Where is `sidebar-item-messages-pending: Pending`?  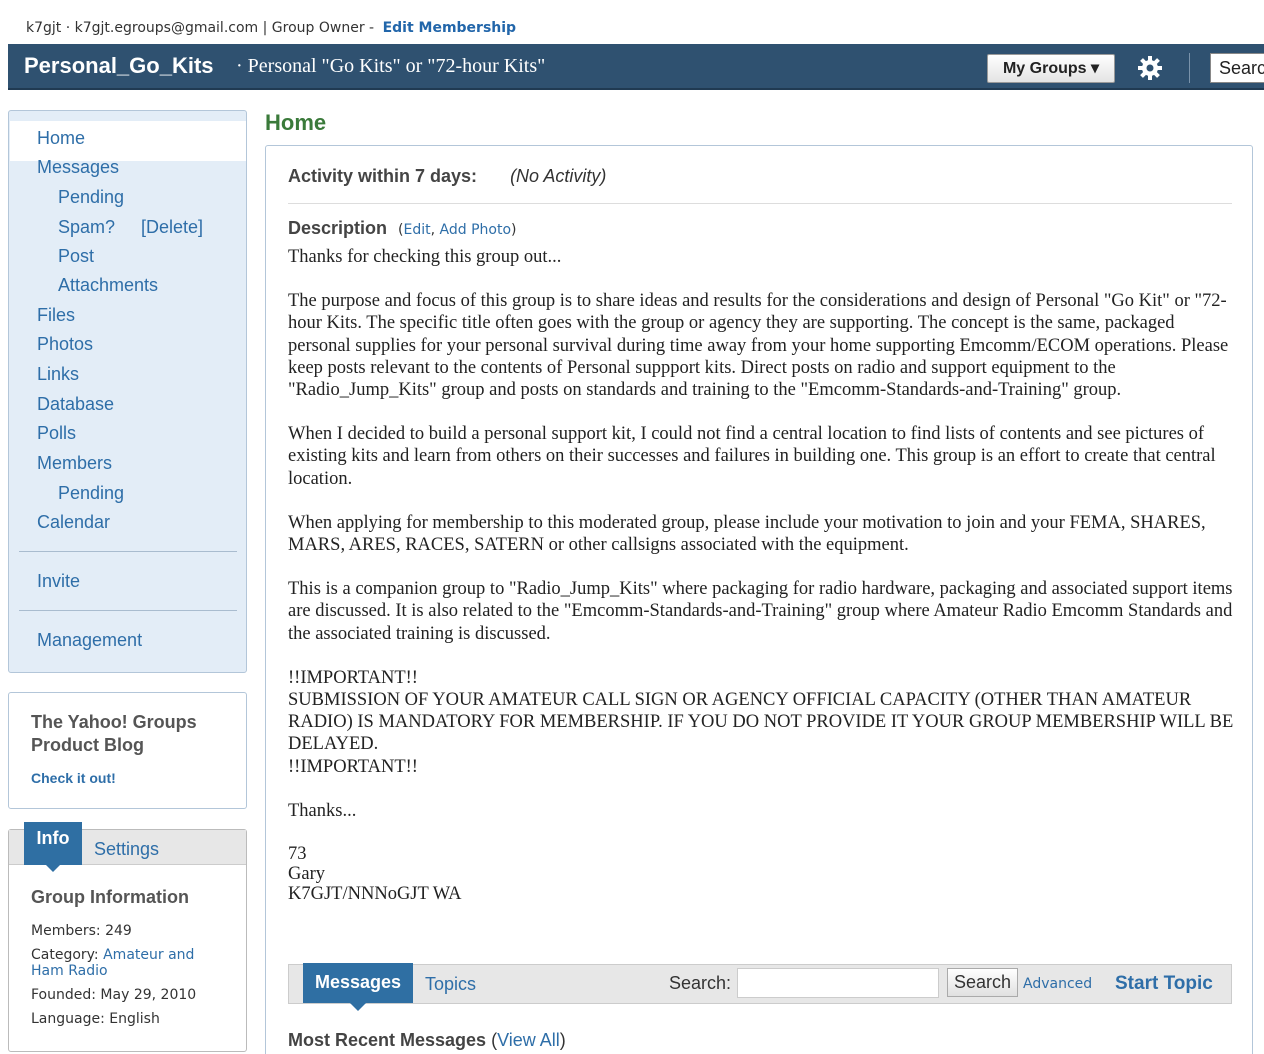
sidebar-item-messages-pending: Pending is located at coordinates (91, 197).